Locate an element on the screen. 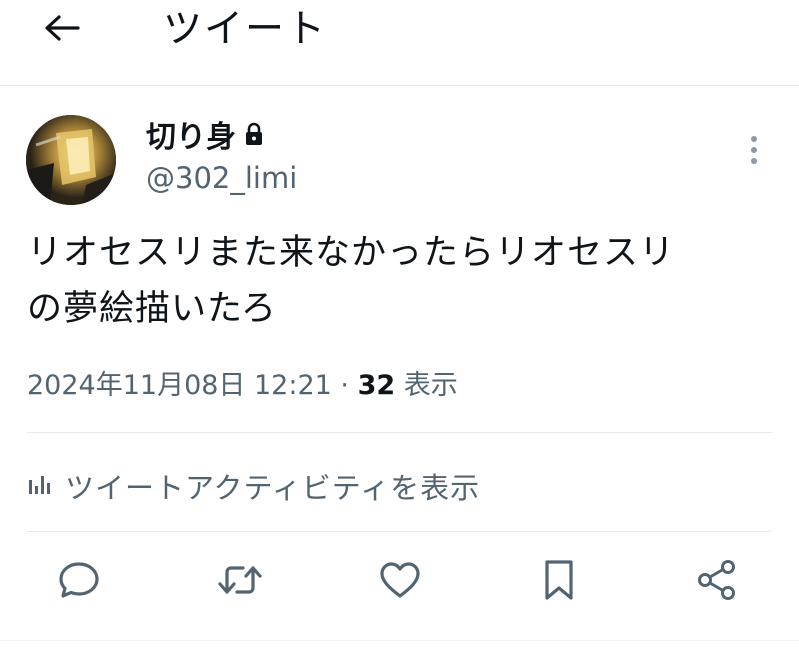  tweet-timestamp: 2024年11月08日 12:21 is located at coordinates (179, 385).